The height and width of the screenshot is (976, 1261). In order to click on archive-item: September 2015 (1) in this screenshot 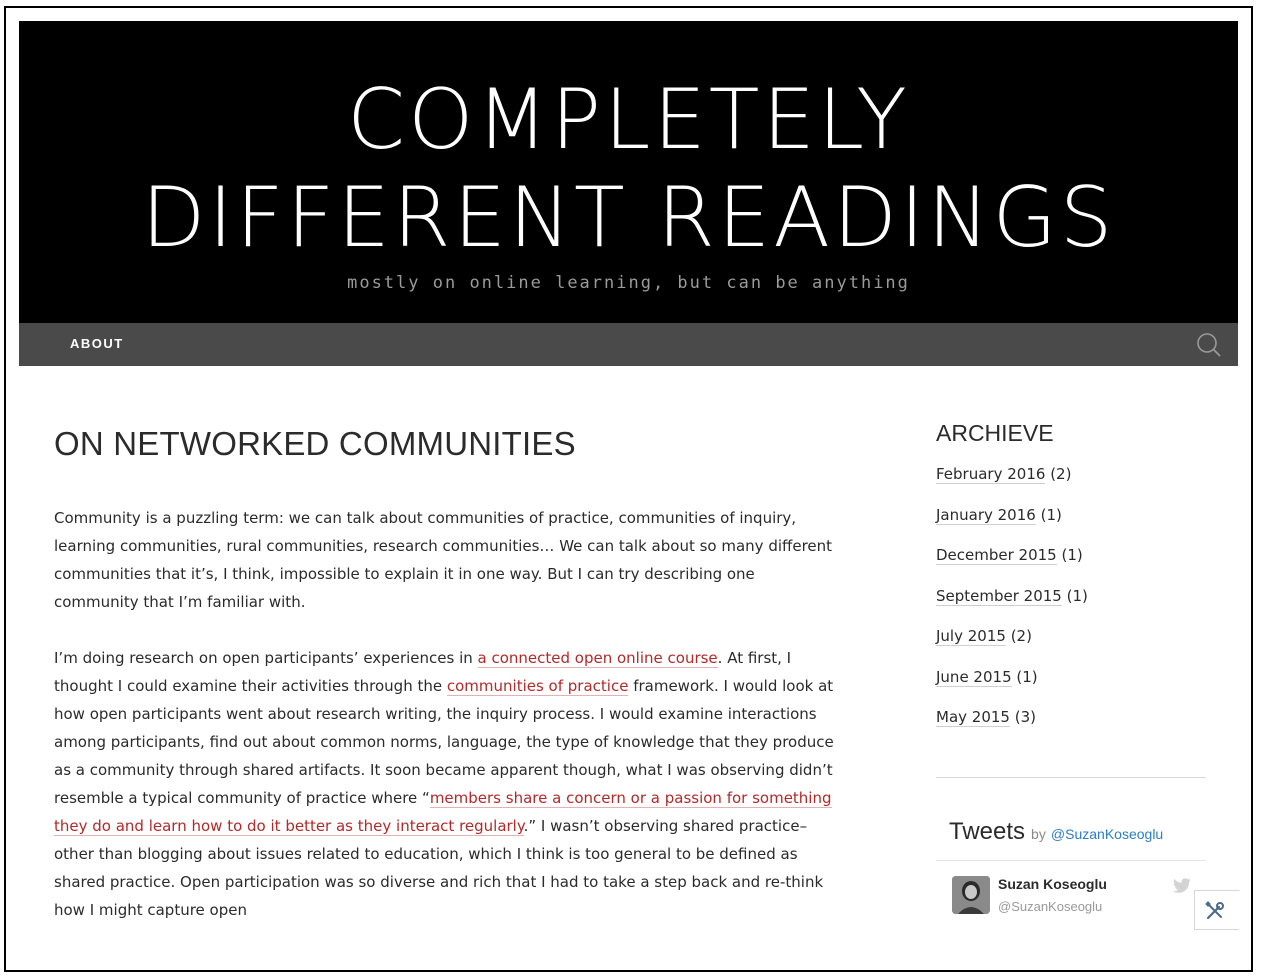, I will do `click(1071, 607)`.